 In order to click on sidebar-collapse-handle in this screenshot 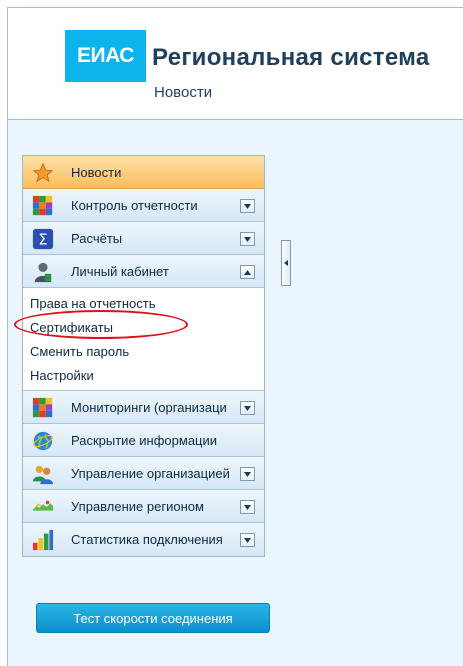, I will do `click(286, 263)`.